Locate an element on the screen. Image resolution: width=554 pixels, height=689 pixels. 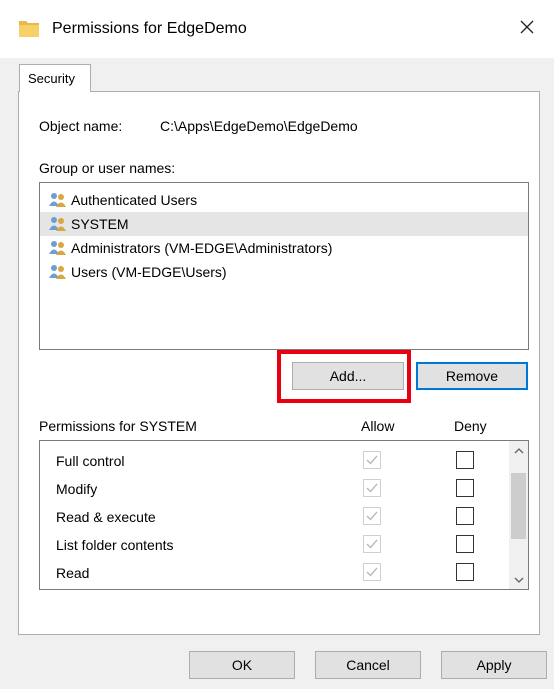
permissions-scrollbar is located at coordinates (518, 515).